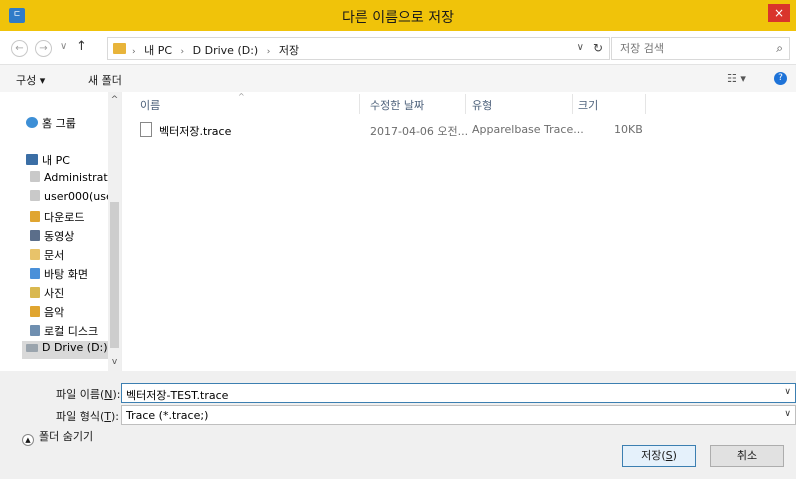  What do you see at coordinates (779, 48) in the screenshot?
I see `search-icon: ⌕` at bounding box center [779, 48].